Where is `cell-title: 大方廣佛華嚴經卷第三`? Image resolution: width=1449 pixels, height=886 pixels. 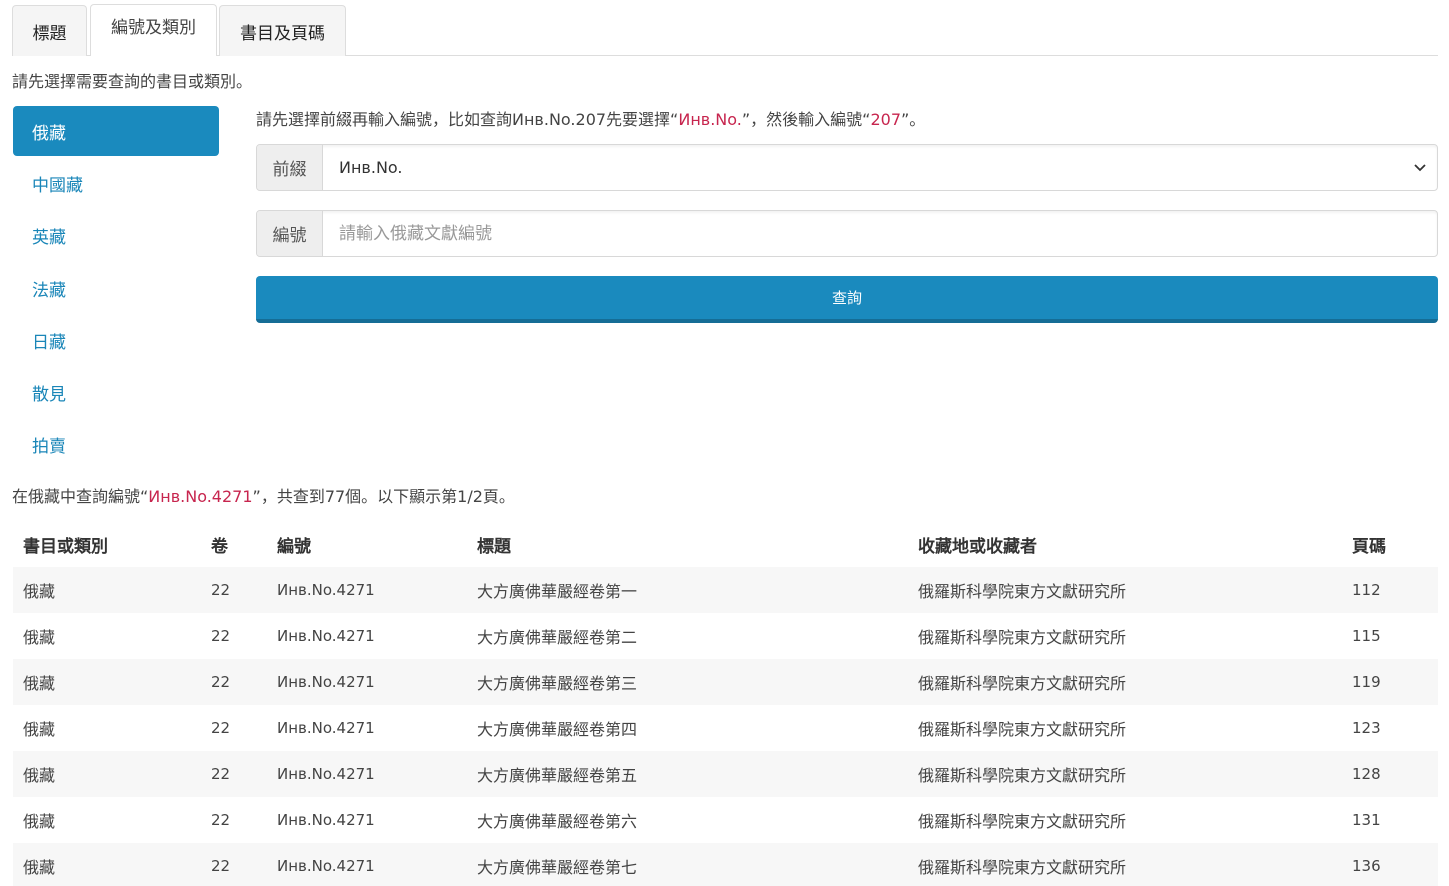
cell-title: 大方廣佛華嚴經卷第三 is located at coordinates (557, 683).